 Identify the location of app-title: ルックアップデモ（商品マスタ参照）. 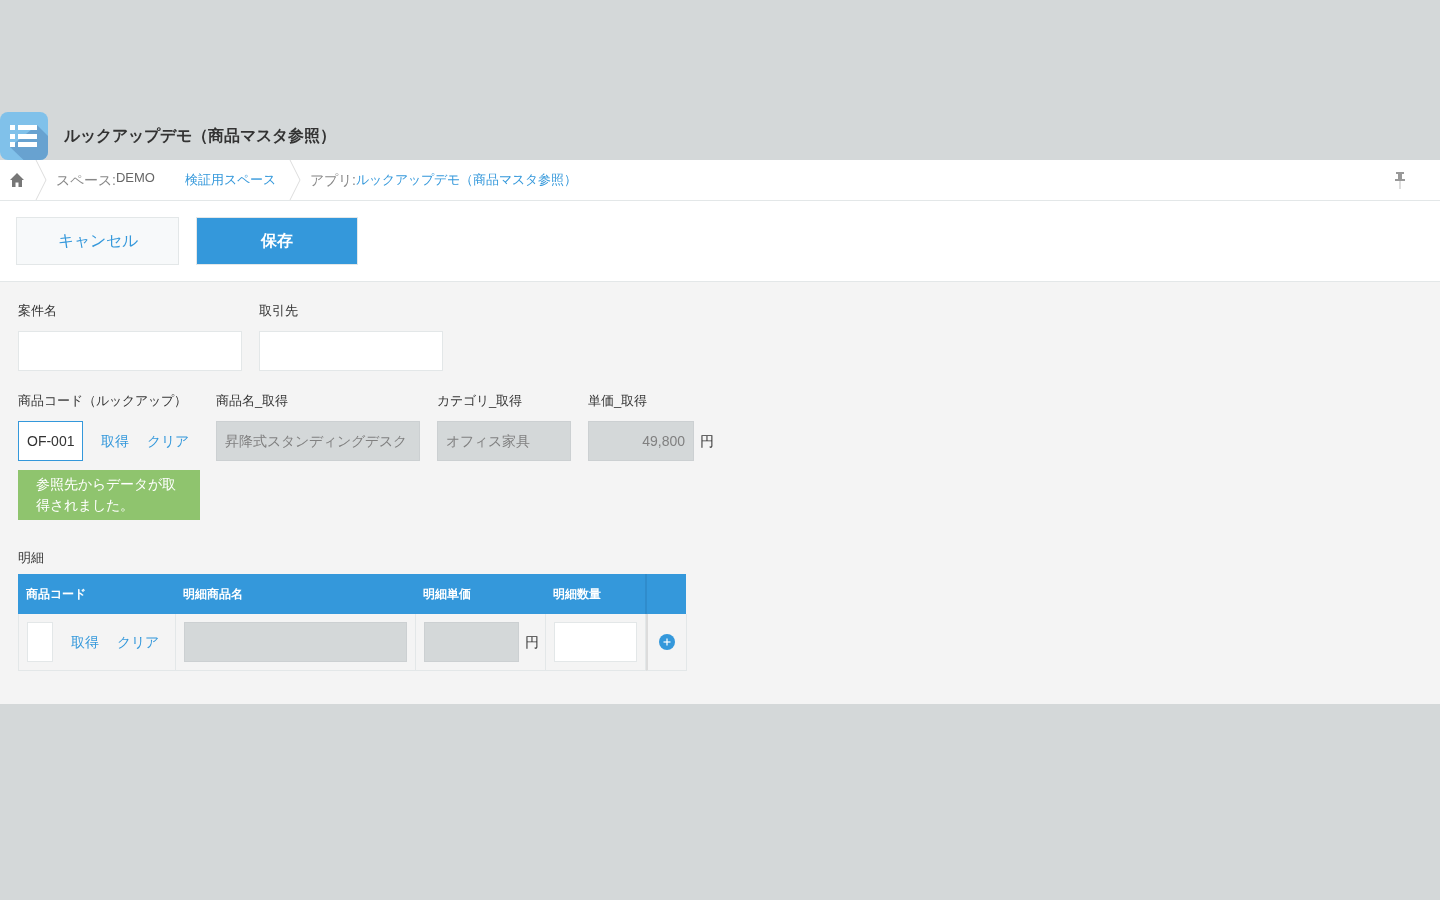
(200, 136).